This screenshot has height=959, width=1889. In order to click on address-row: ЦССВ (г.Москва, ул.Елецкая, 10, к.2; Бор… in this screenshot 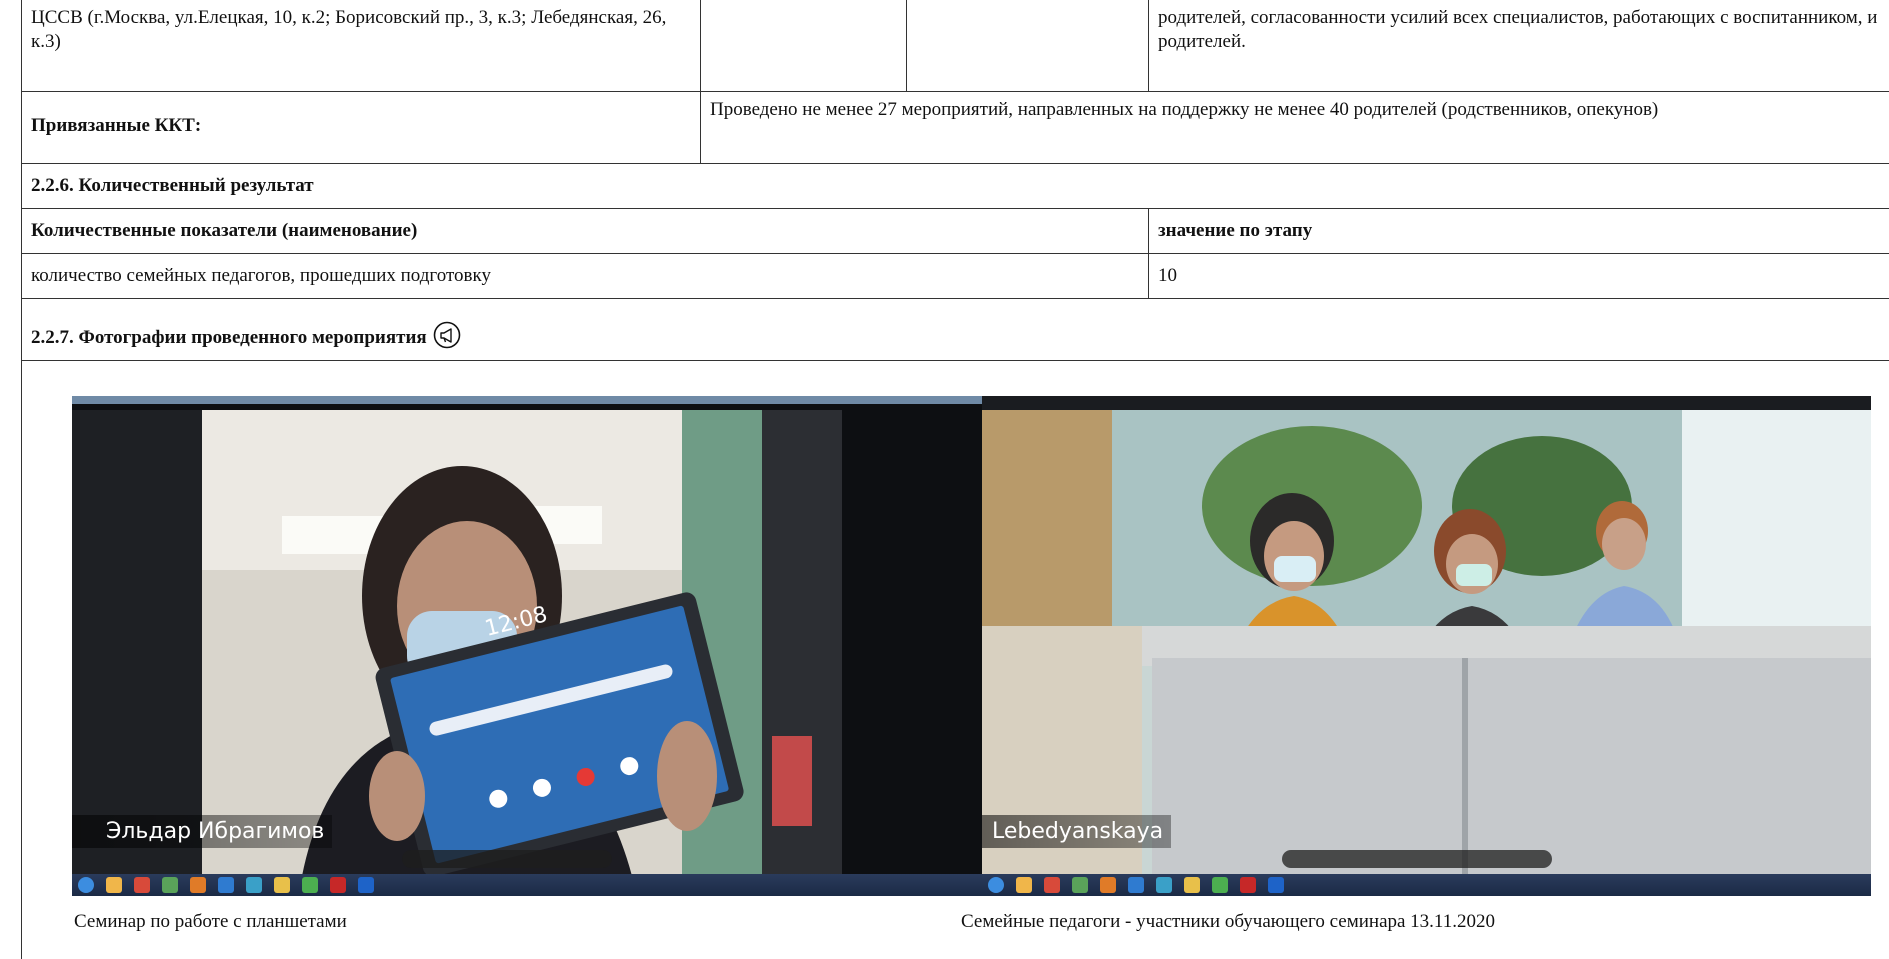, I will do `click(955, 46)`.